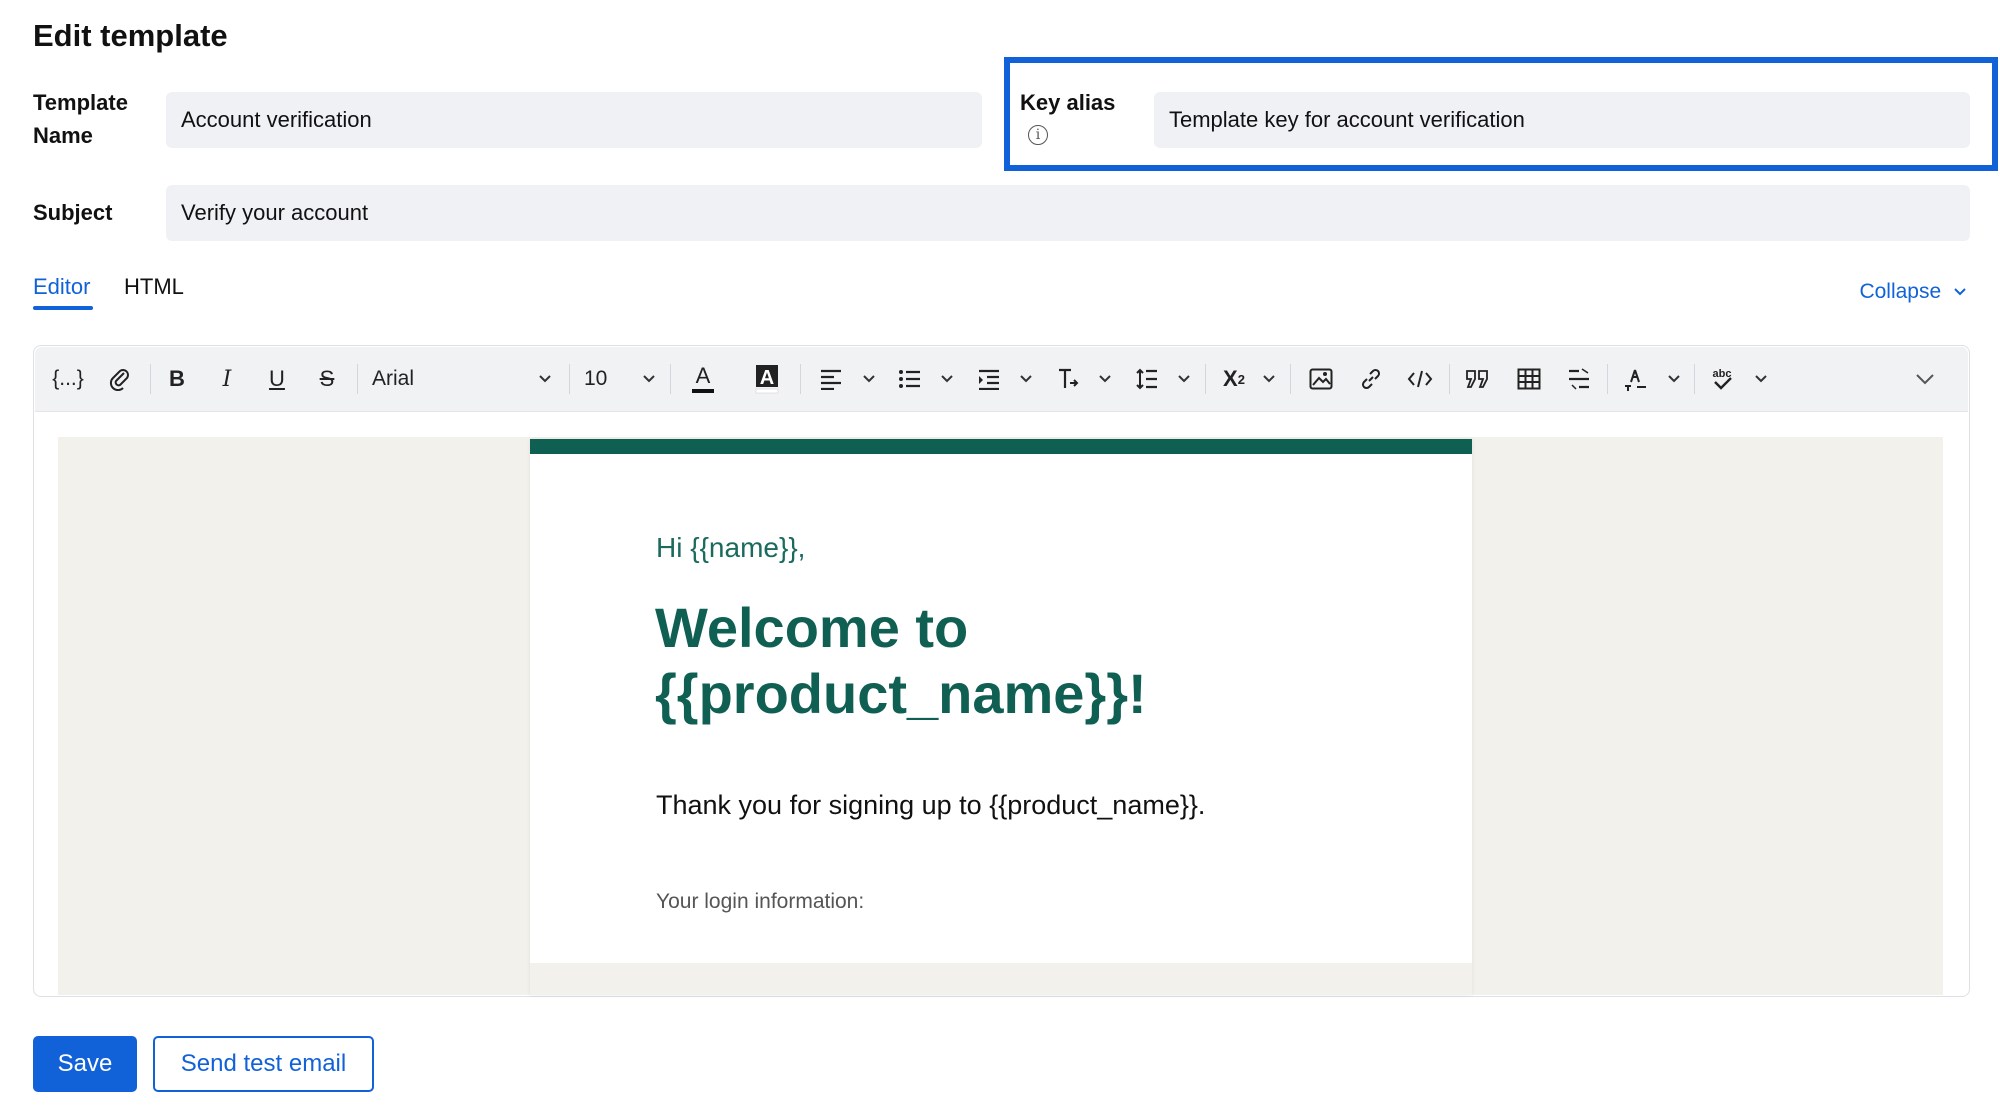 The height and width of the screenshot is (1118, 2000). Describe the element at coordinates (1529, 379) in the screenshot. I see `table-icon` at that location.